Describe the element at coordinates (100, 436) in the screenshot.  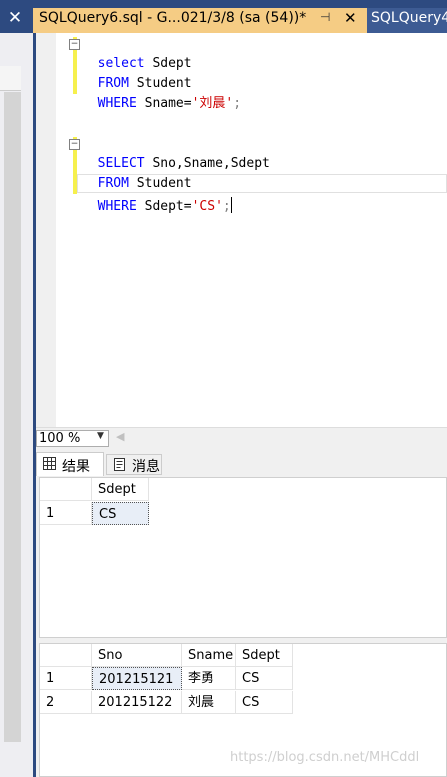
I see `chevron-down-icon: ▼` at that location.